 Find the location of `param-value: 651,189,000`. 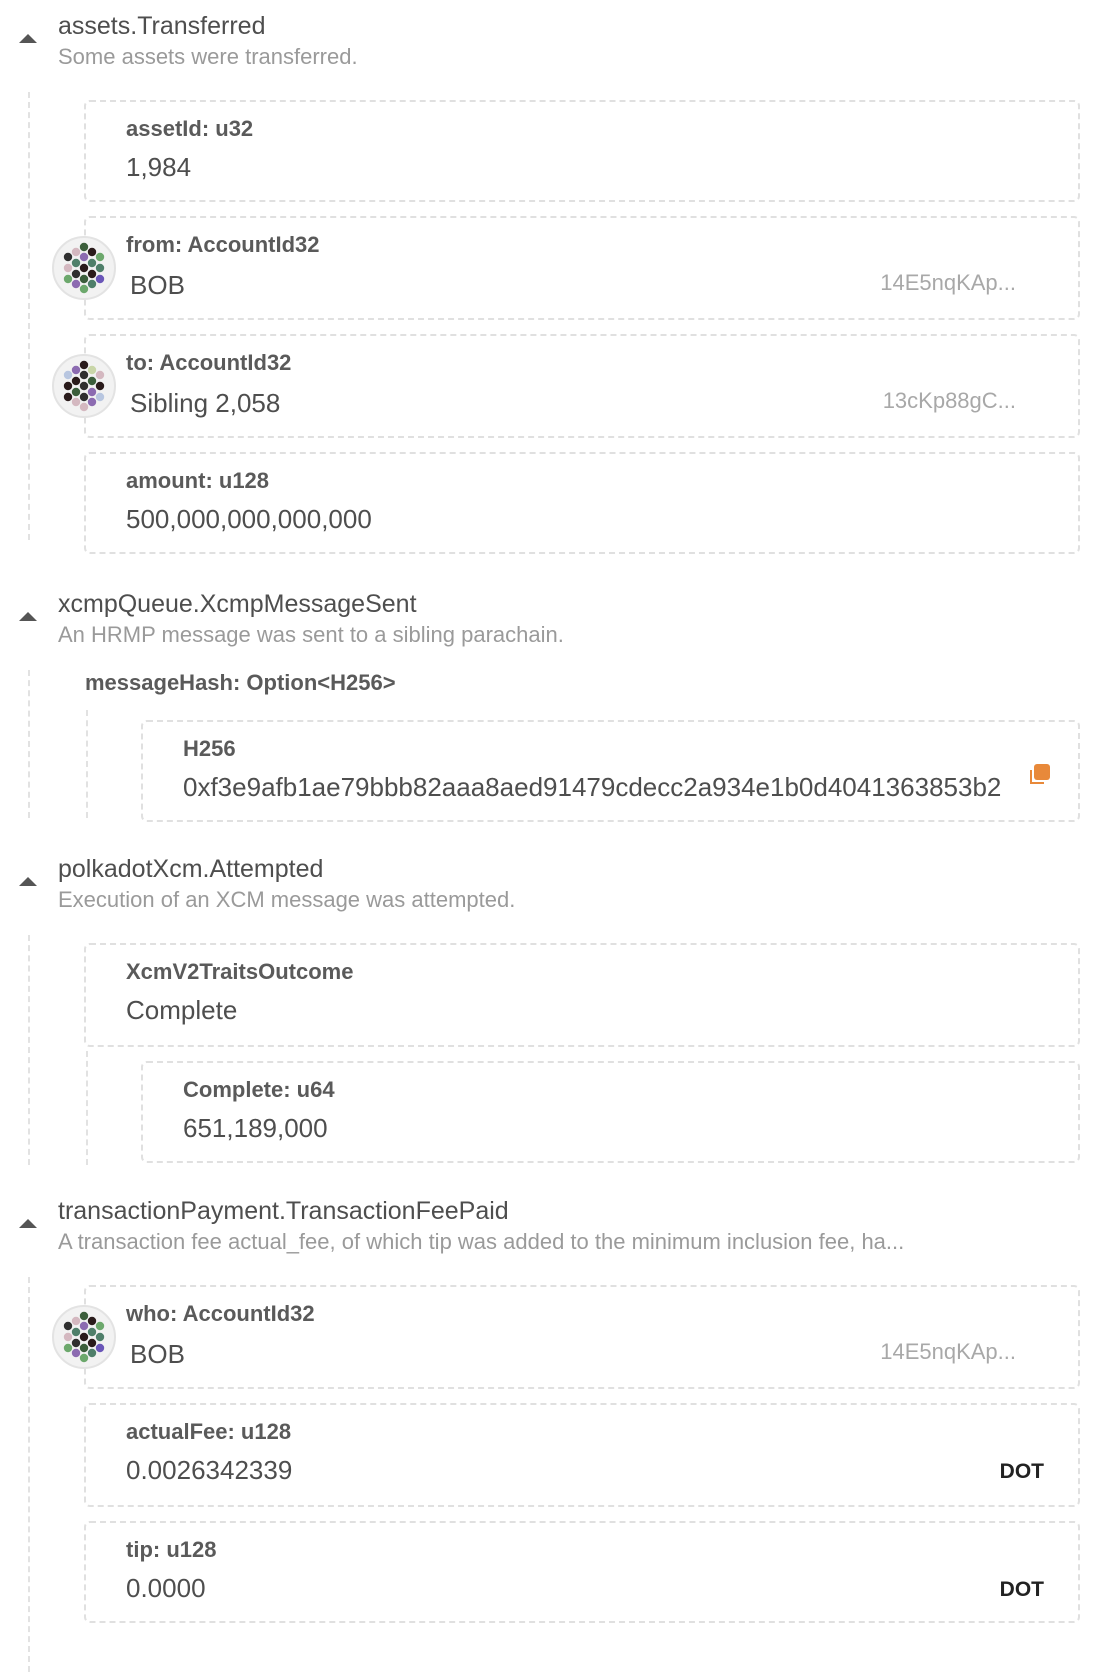

param-value: 651,189,000 is located at coordinates (255, 1128).